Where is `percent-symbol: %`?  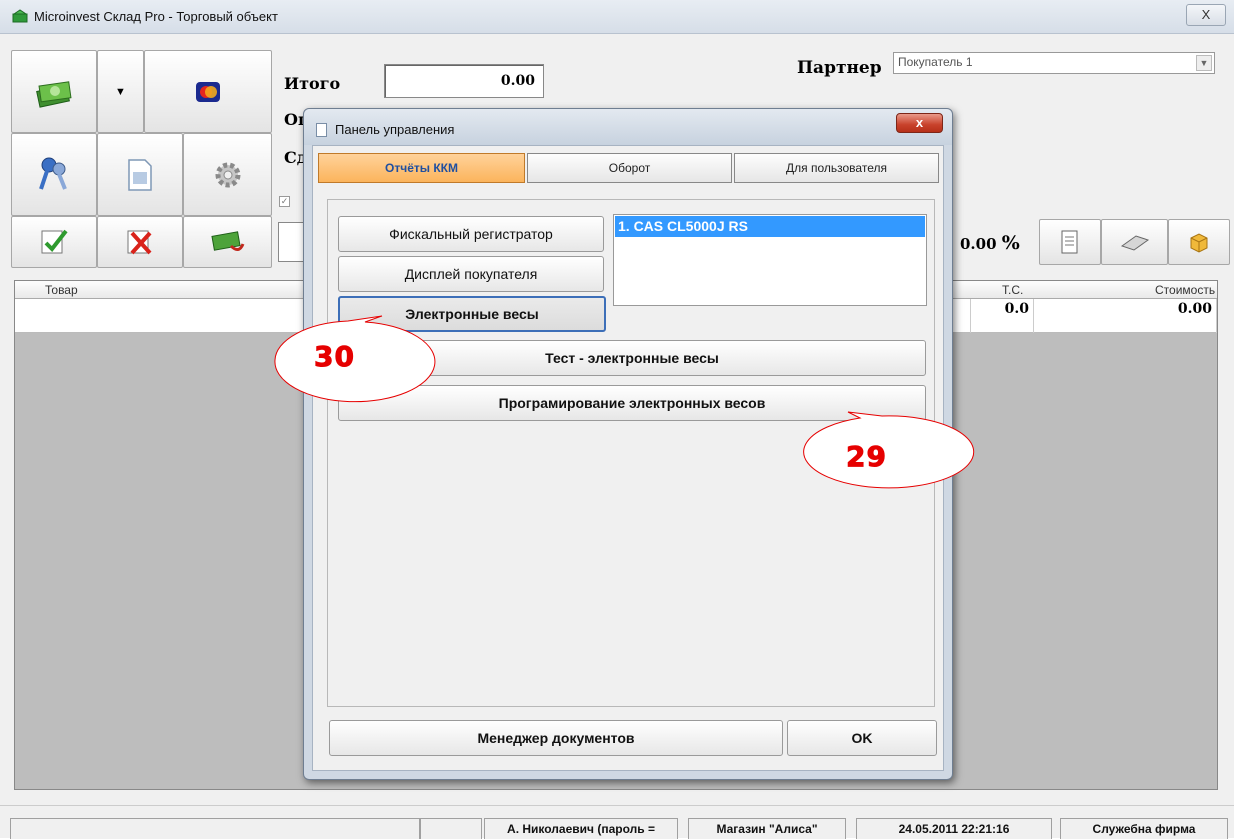
percent-symbol: % is located at coordinates (1010, 243).